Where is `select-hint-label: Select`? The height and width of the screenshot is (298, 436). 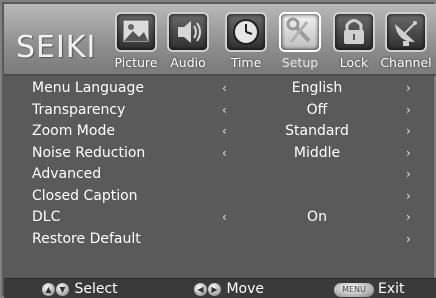 select-hint-label: Select is located at coordinates (96, 289).